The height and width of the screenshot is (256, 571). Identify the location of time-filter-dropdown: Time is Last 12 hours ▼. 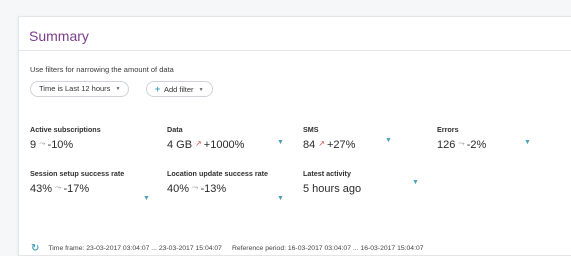
(80, 89).